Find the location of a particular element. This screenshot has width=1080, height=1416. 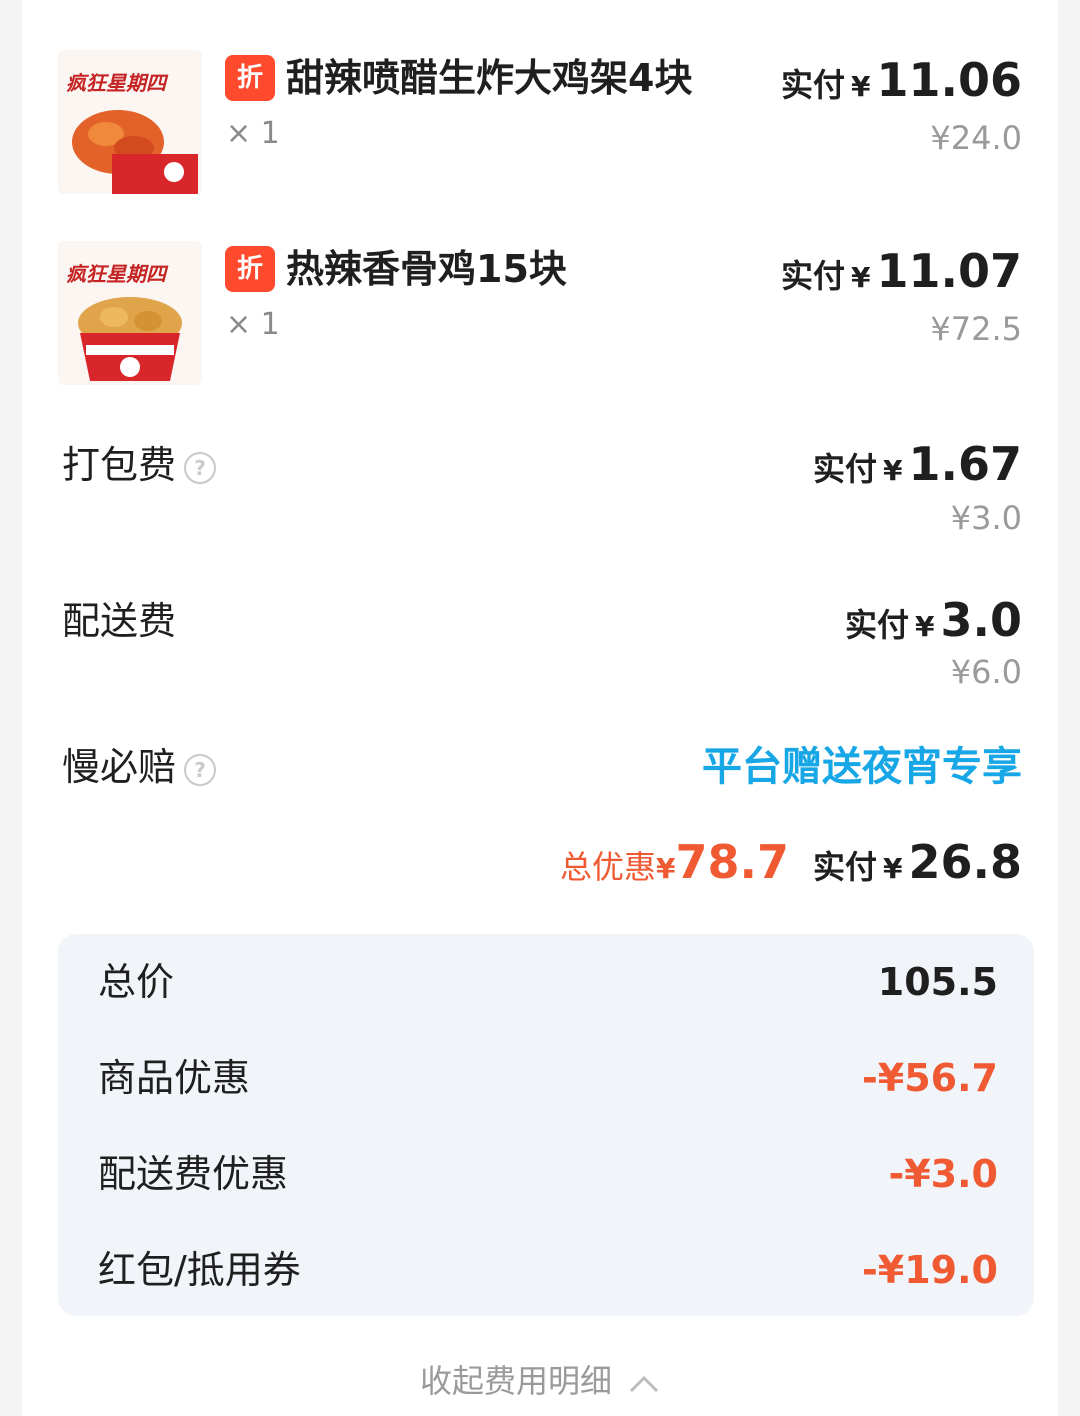

paid-amount: 3.0 is located at coordinates (981, 620).